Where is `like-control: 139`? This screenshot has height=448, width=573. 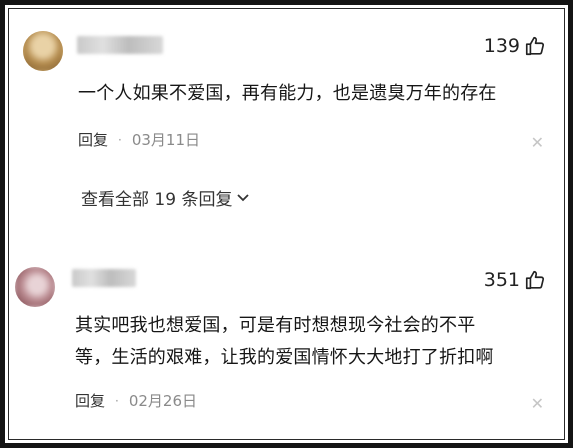 like-control: 139 is located at coordinates (515, 46).